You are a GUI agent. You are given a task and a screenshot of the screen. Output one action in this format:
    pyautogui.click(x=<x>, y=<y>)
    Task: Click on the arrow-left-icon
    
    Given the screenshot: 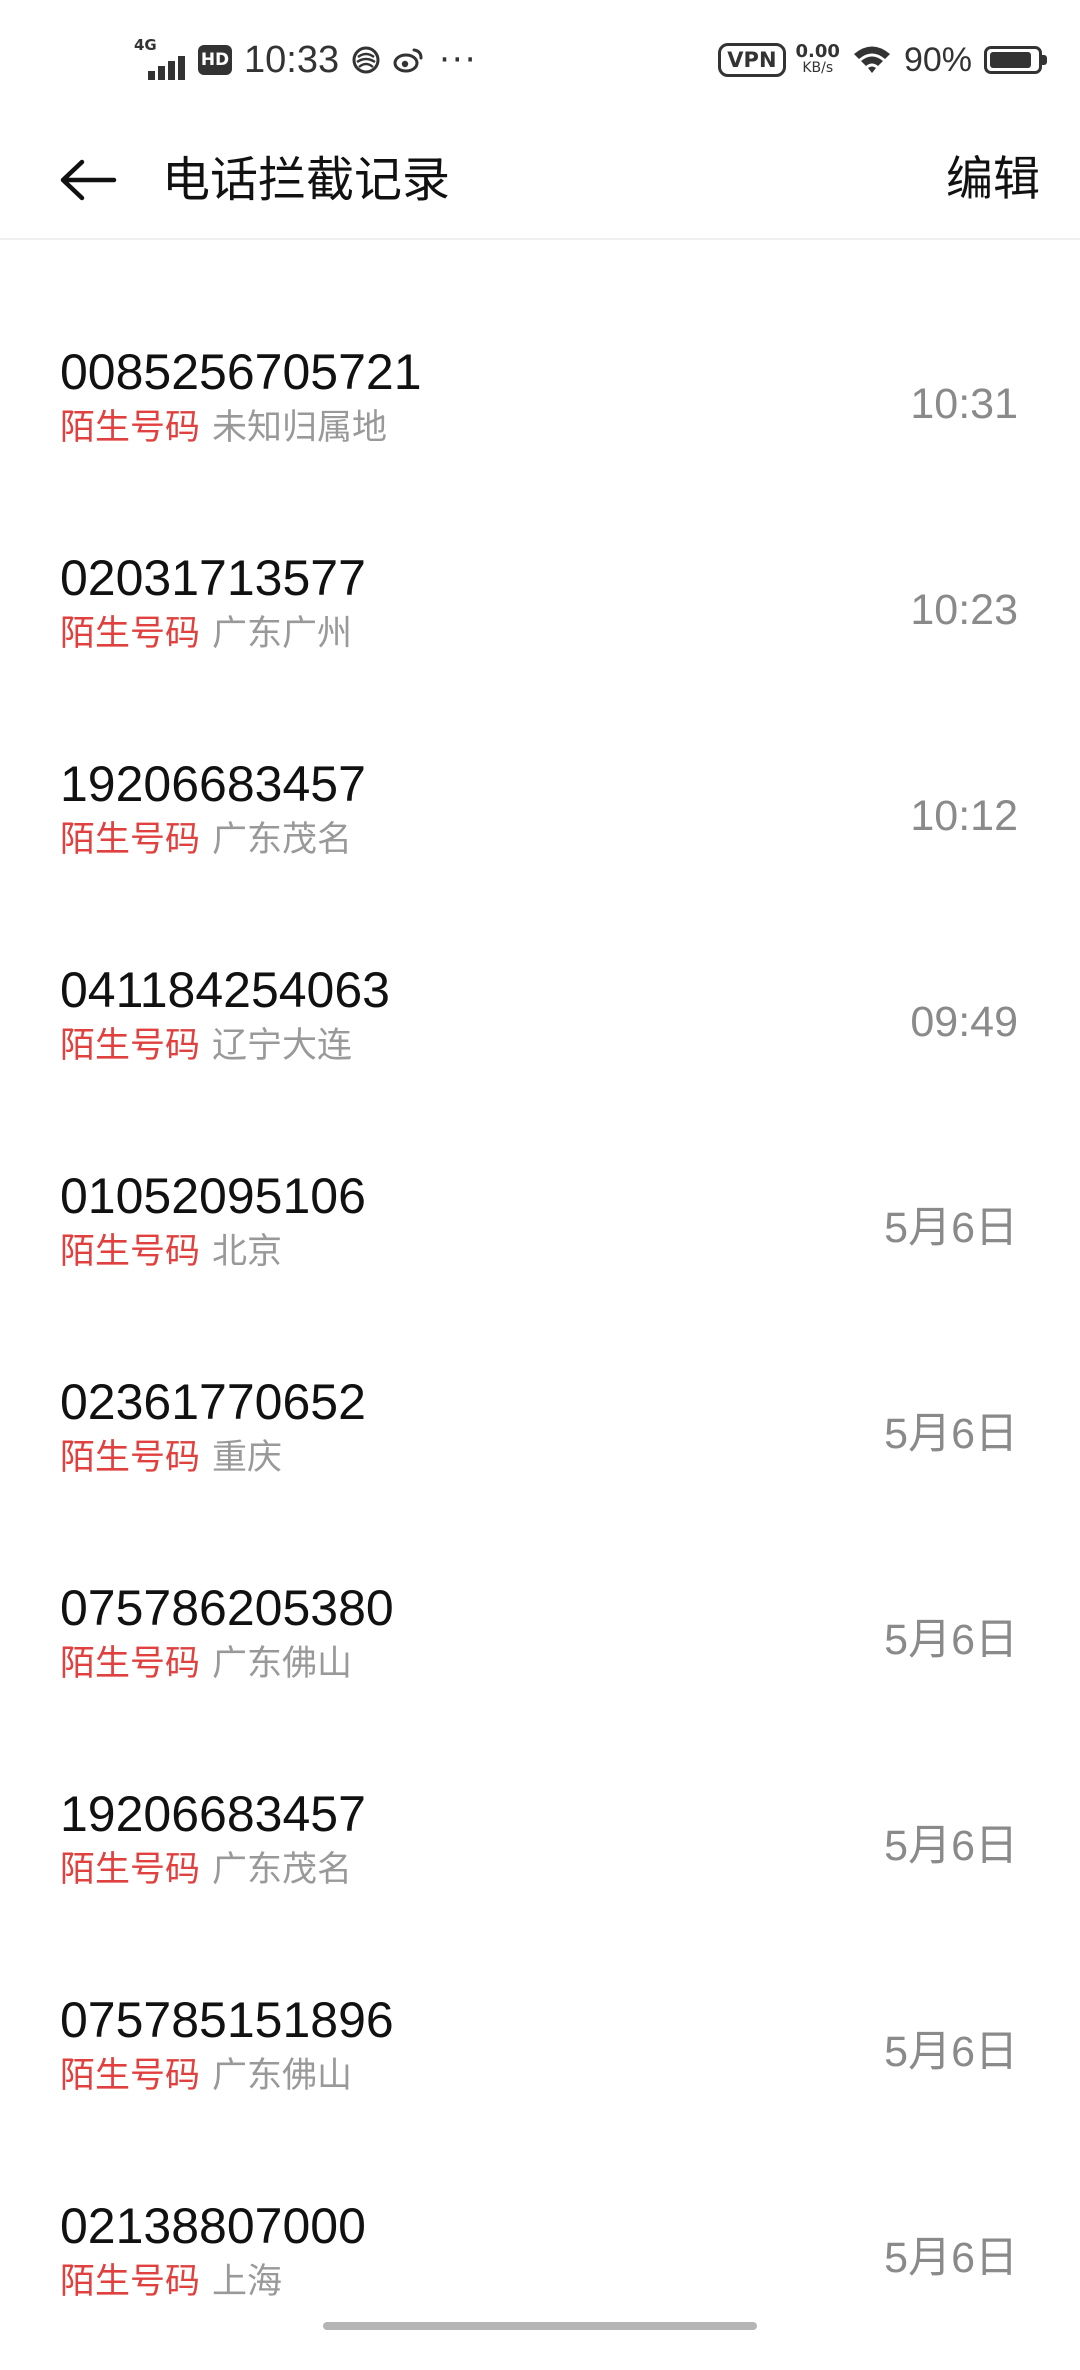 What is the action you would take?
    pyautogui.click(x=88, y=180)
    